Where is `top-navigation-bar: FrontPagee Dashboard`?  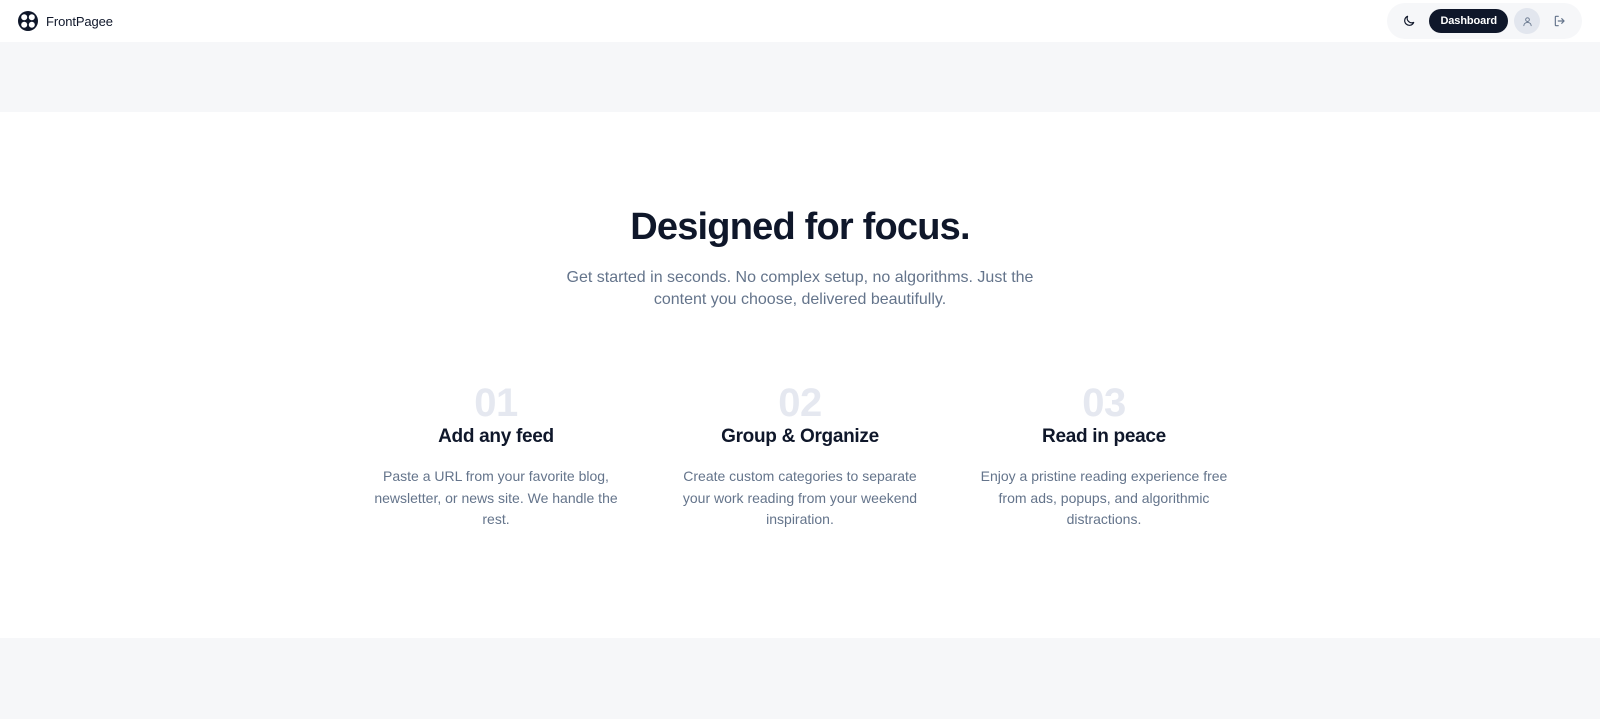
top-navigation-bar: FrontPagee Dashboard is located at coordinates (800, 21).